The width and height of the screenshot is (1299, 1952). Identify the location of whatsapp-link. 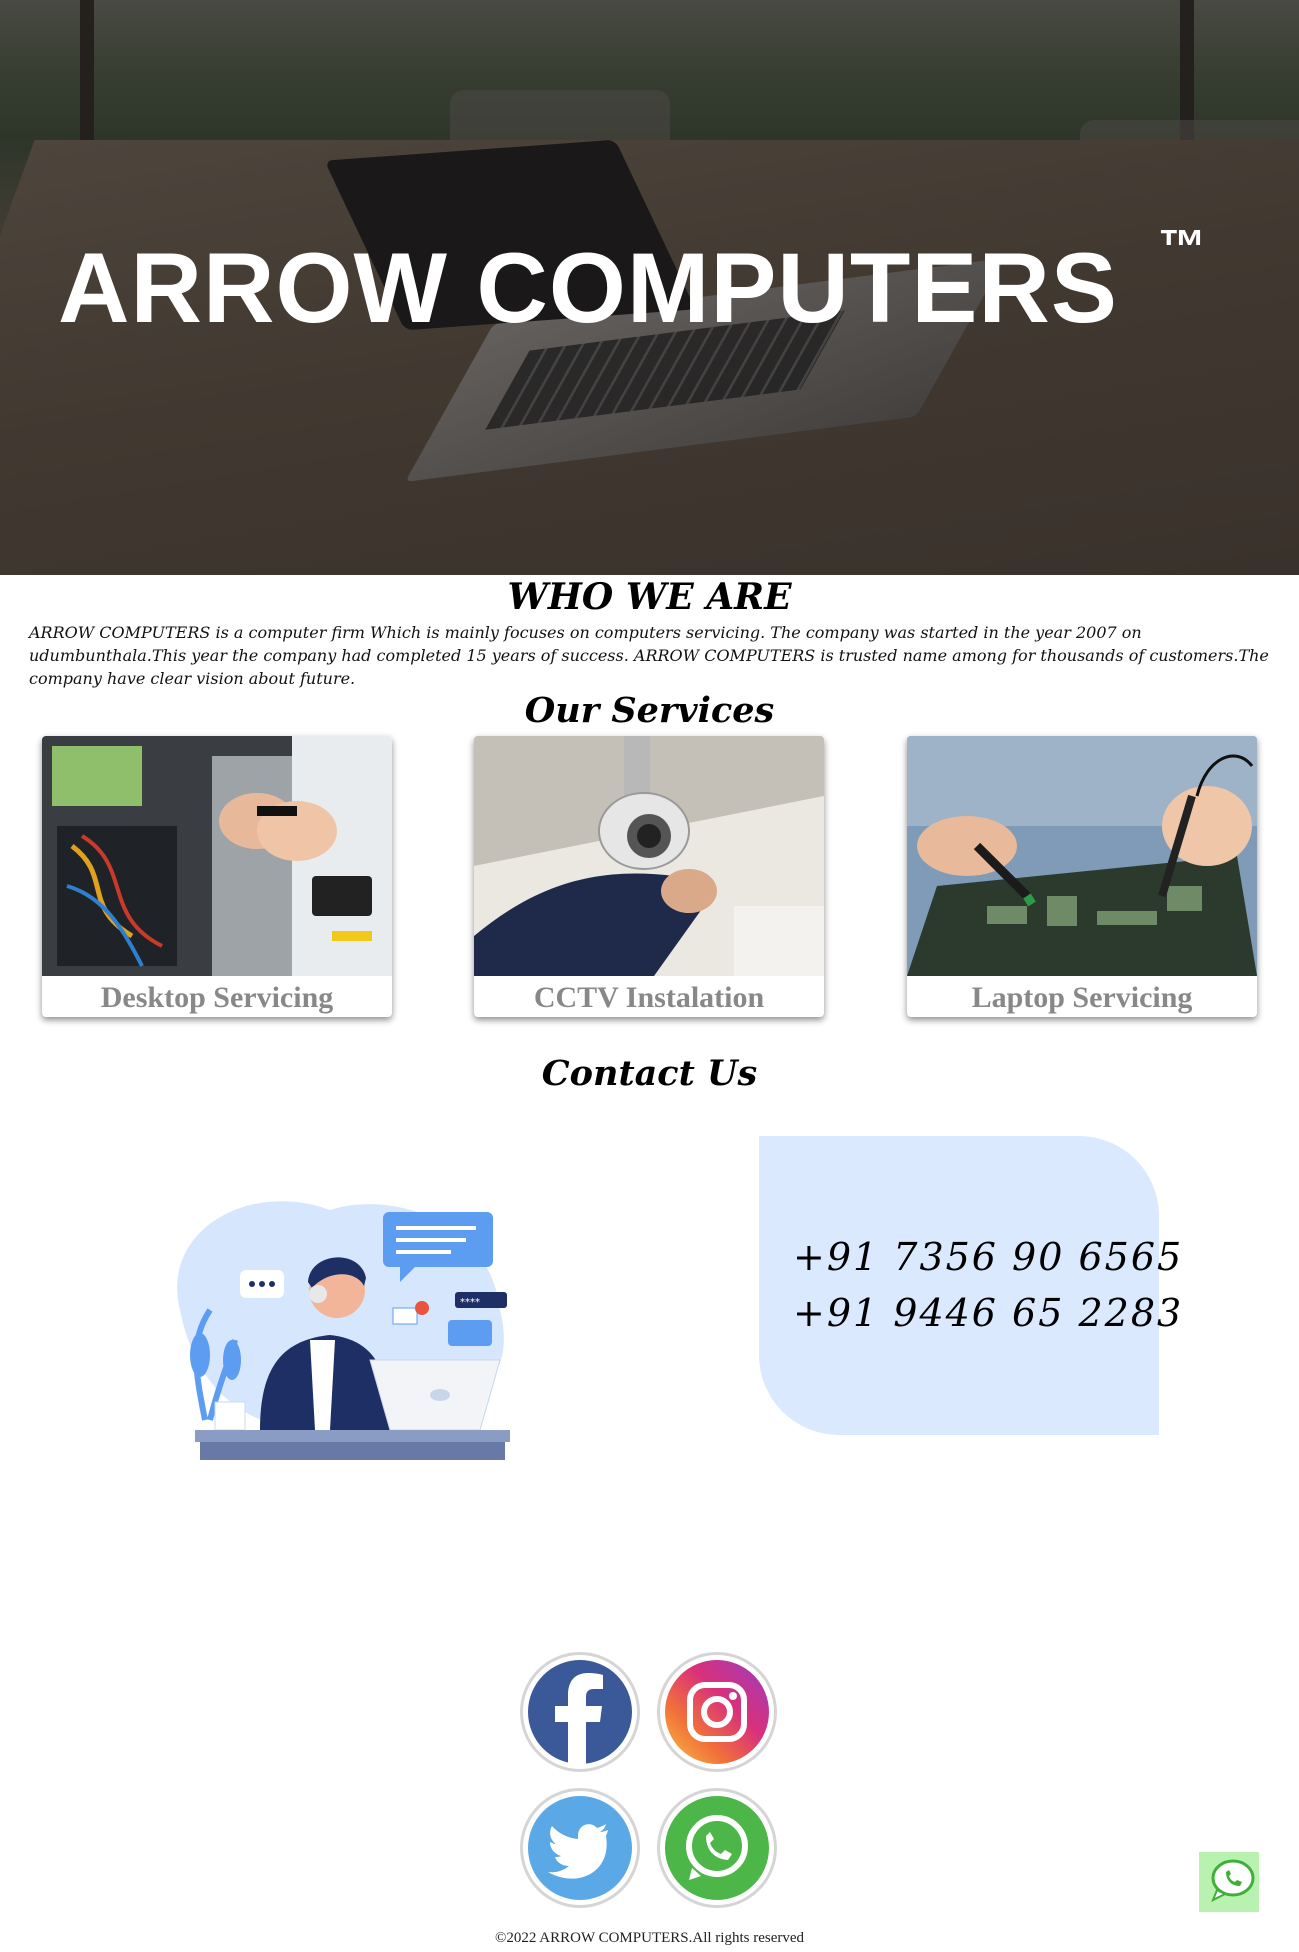
(717, 1848).